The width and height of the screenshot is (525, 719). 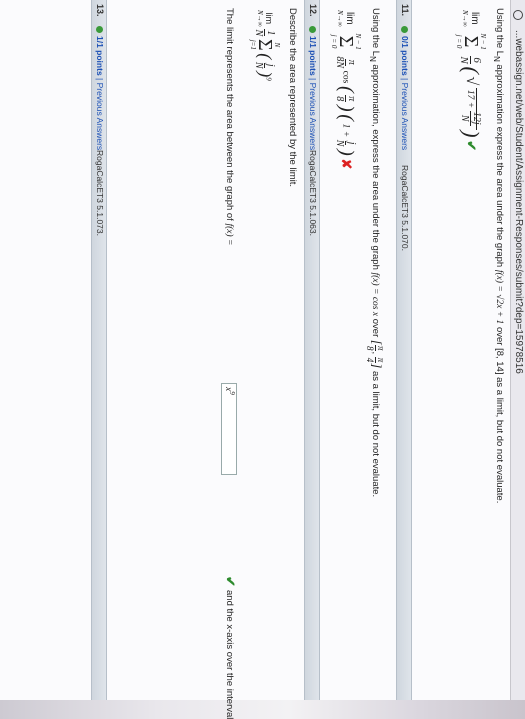 What do you see at coordinates (229, 429) in the screenshot?
I see `fx-answer-input: x9` at bounding box center [229, 429].